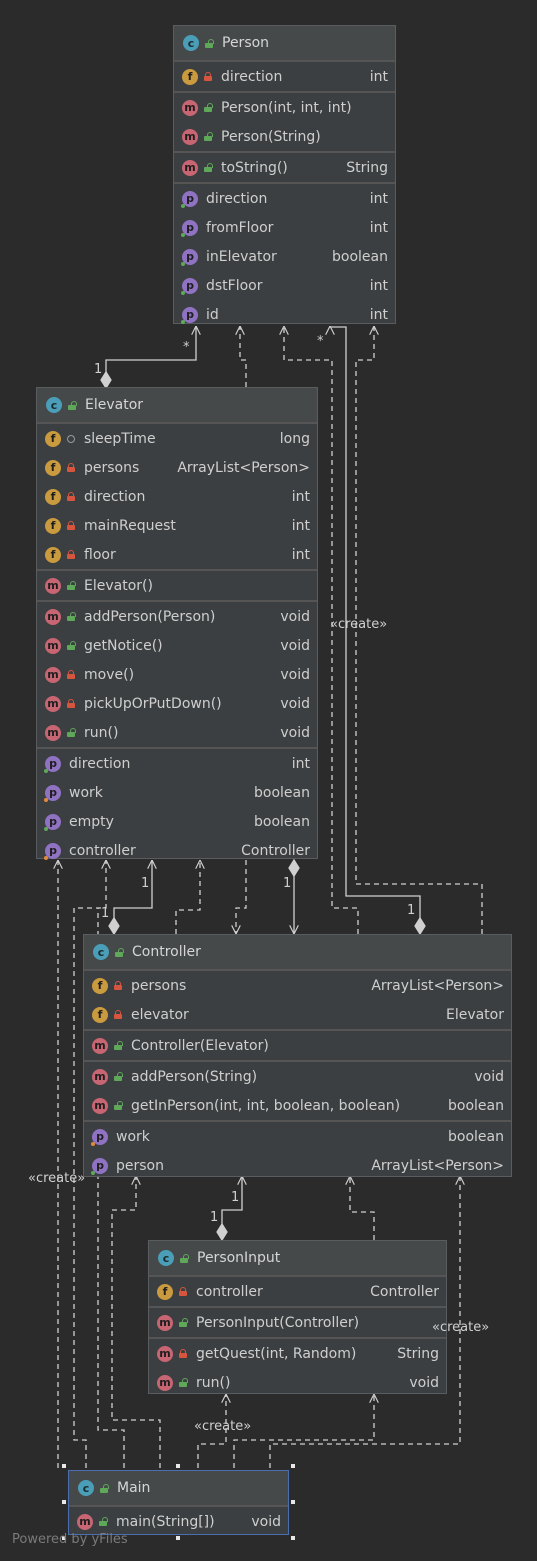 The image size is (537, 1561). What do you see at coordinates (177, 850) in the screenshot?
I see `property-row: p controller Controller` at bounding box center [177, 850].